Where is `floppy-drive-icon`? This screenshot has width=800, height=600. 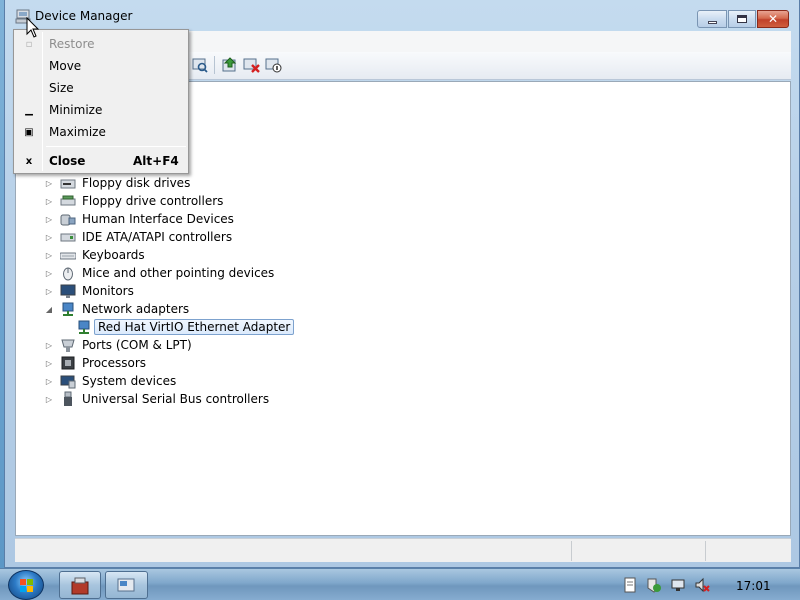
floppy-drive-icon is located at coordinates (68, 184).